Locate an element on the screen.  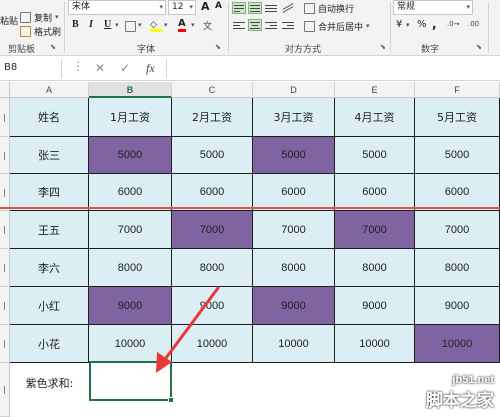
name-cell: 小花 is located at coordinates (49, 344).